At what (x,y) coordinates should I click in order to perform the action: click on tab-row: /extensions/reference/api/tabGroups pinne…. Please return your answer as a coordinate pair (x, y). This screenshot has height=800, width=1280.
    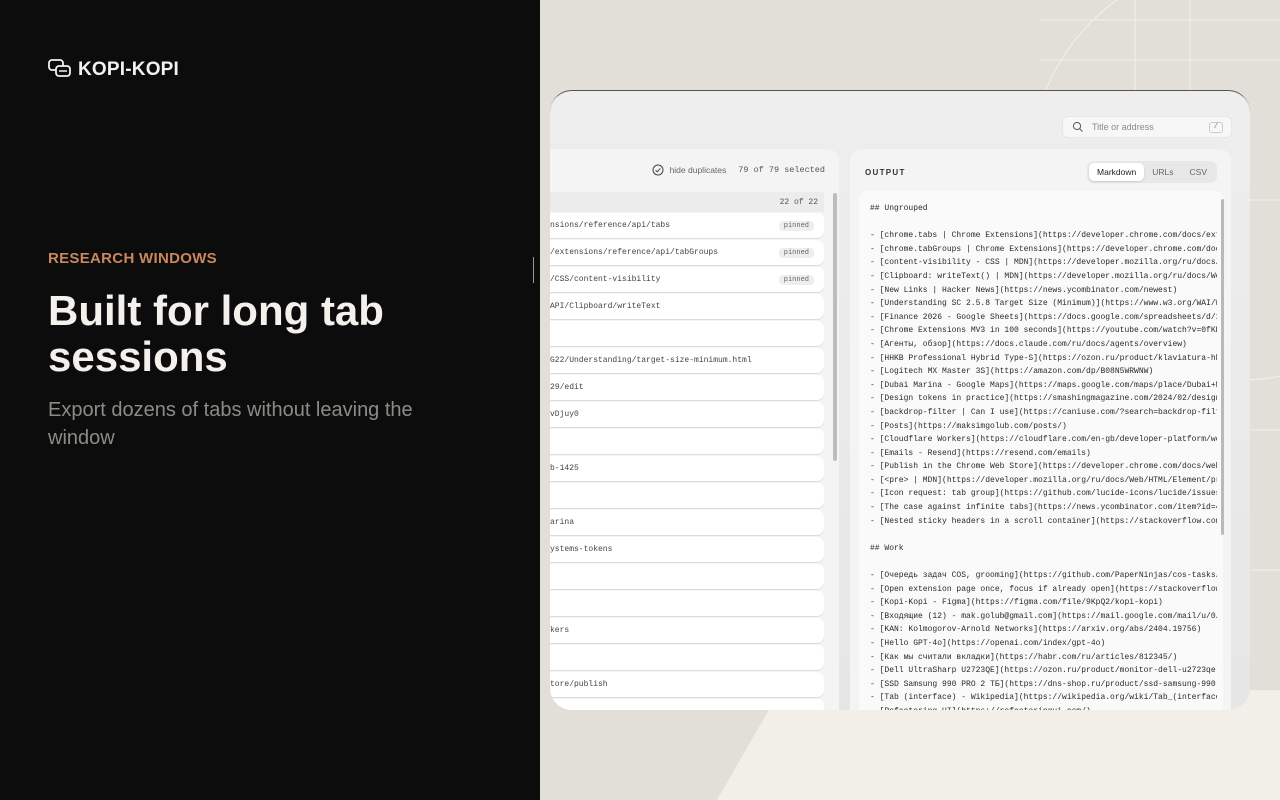
    Looking at the image, I should click on (687, 252).